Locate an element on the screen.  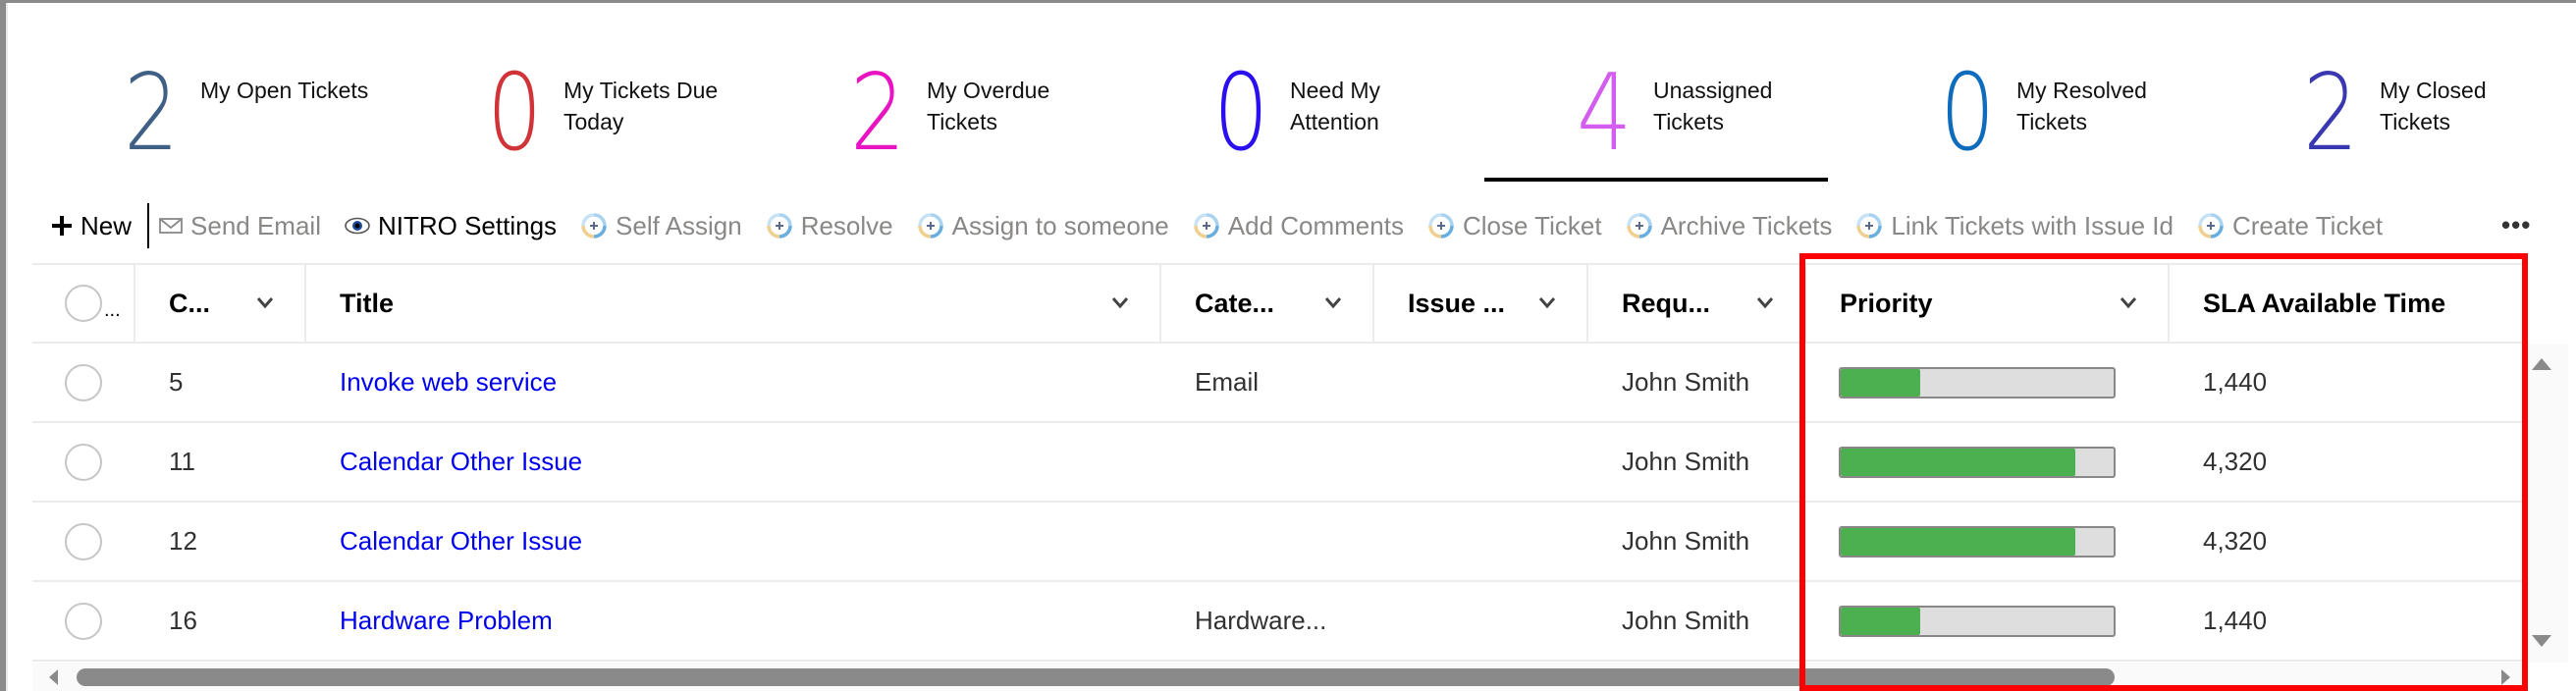
send-email-button: Send Email is located at coordinates (240, 226).